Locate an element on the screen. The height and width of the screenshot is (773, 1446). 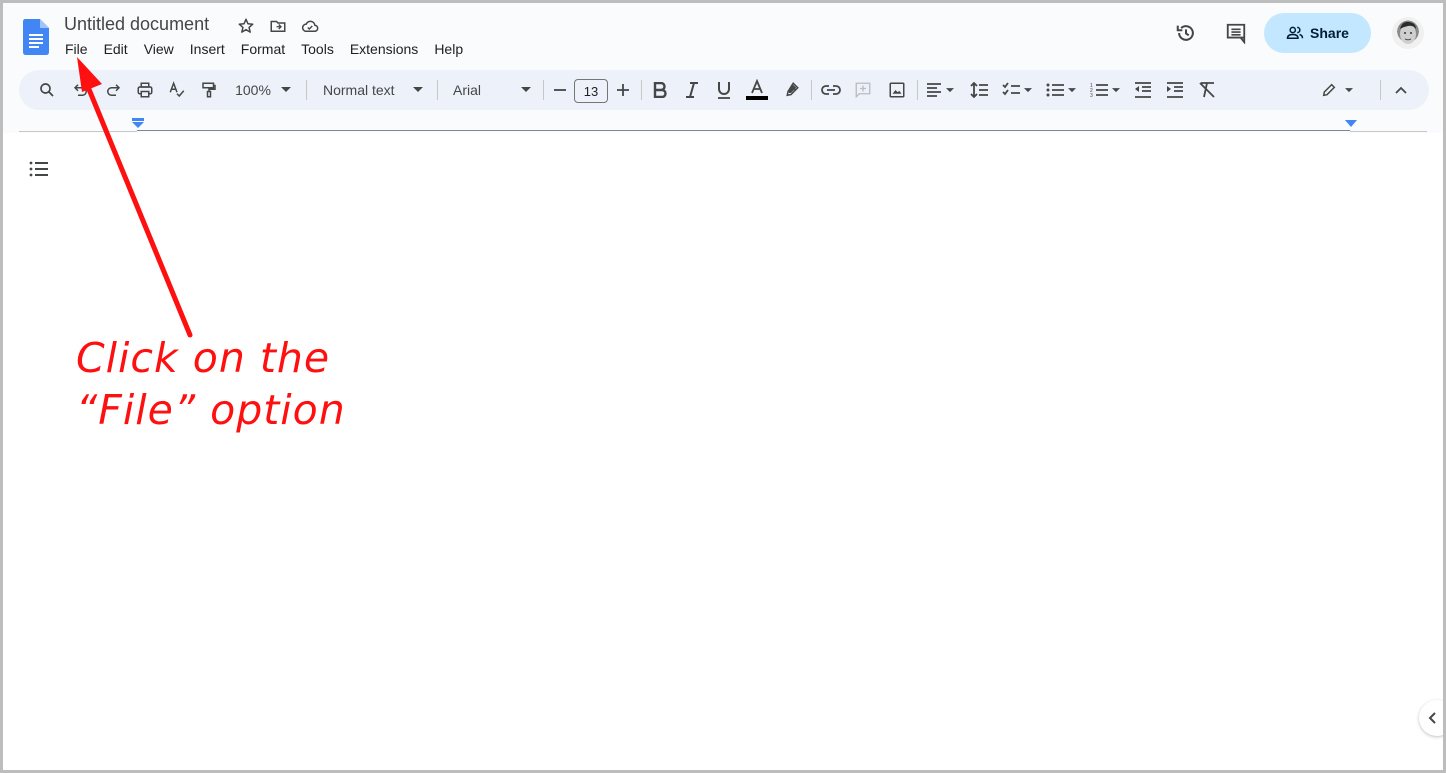
version-history-button is located at coordinates (1186, 33).